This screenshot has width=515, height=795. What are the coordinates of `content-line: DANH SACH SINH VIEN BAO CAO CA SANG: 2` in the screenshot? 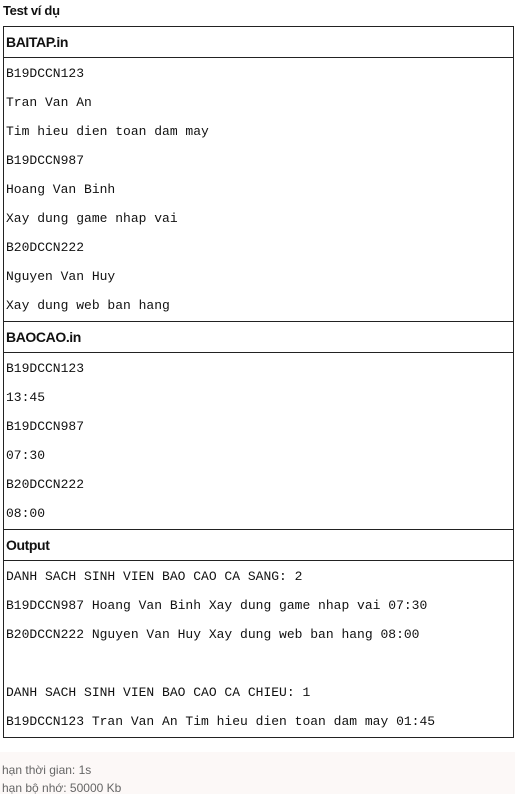 It's located at (154, 576).